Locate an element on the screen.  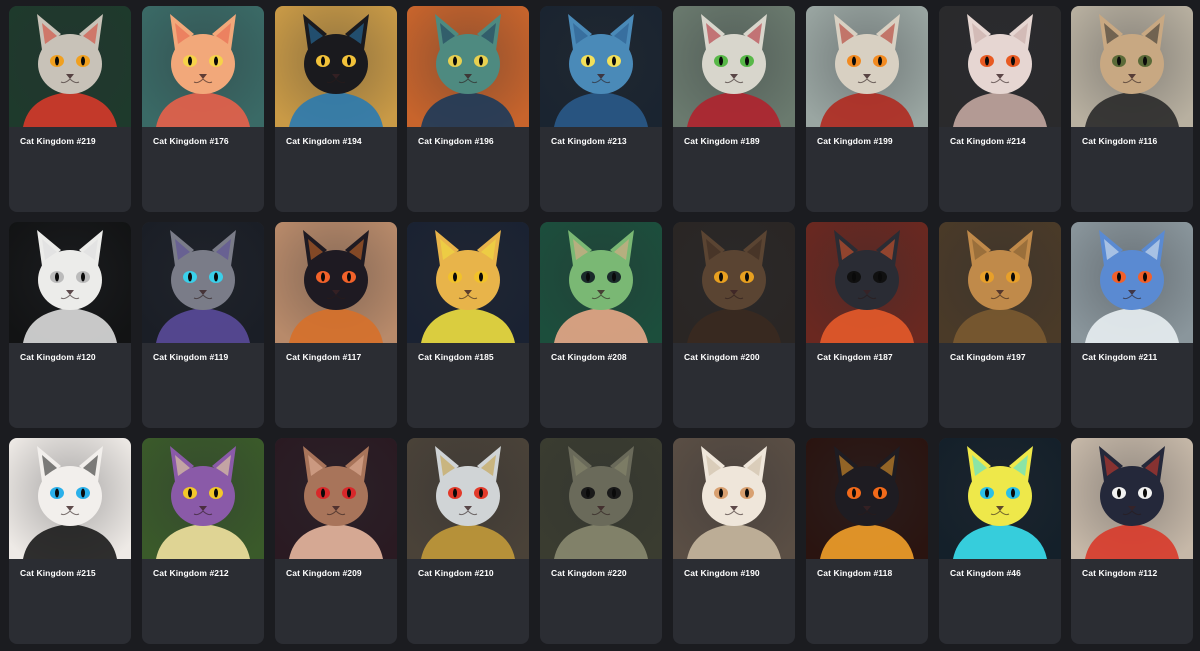
nft-title: Cat Kingdom #211 is located at coordinates (1119, 357).